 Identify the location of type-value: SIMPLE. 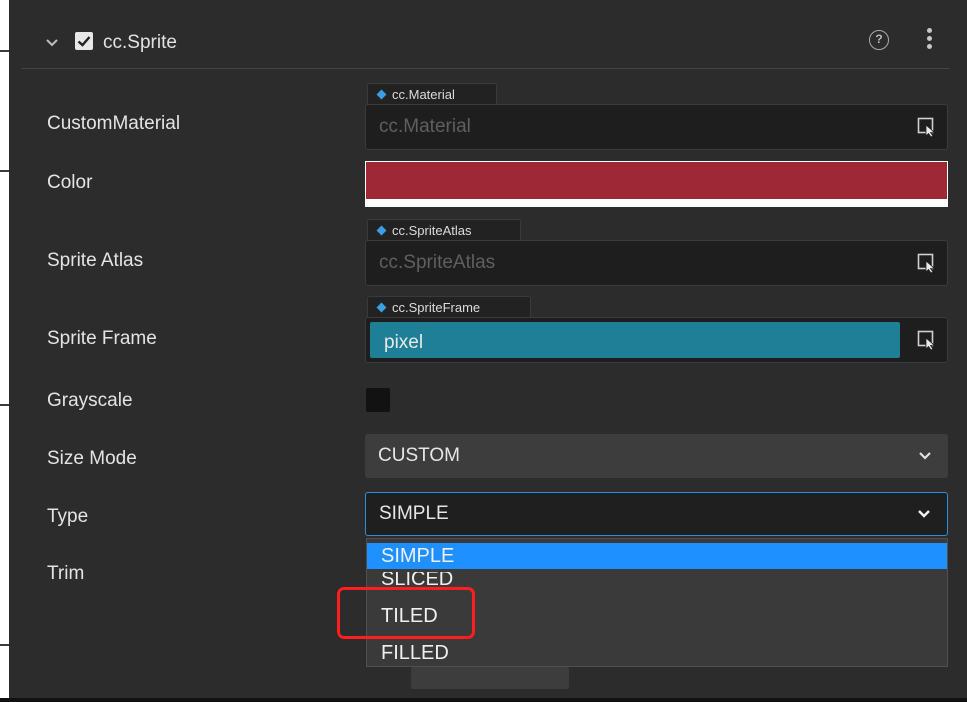
(414, 513).